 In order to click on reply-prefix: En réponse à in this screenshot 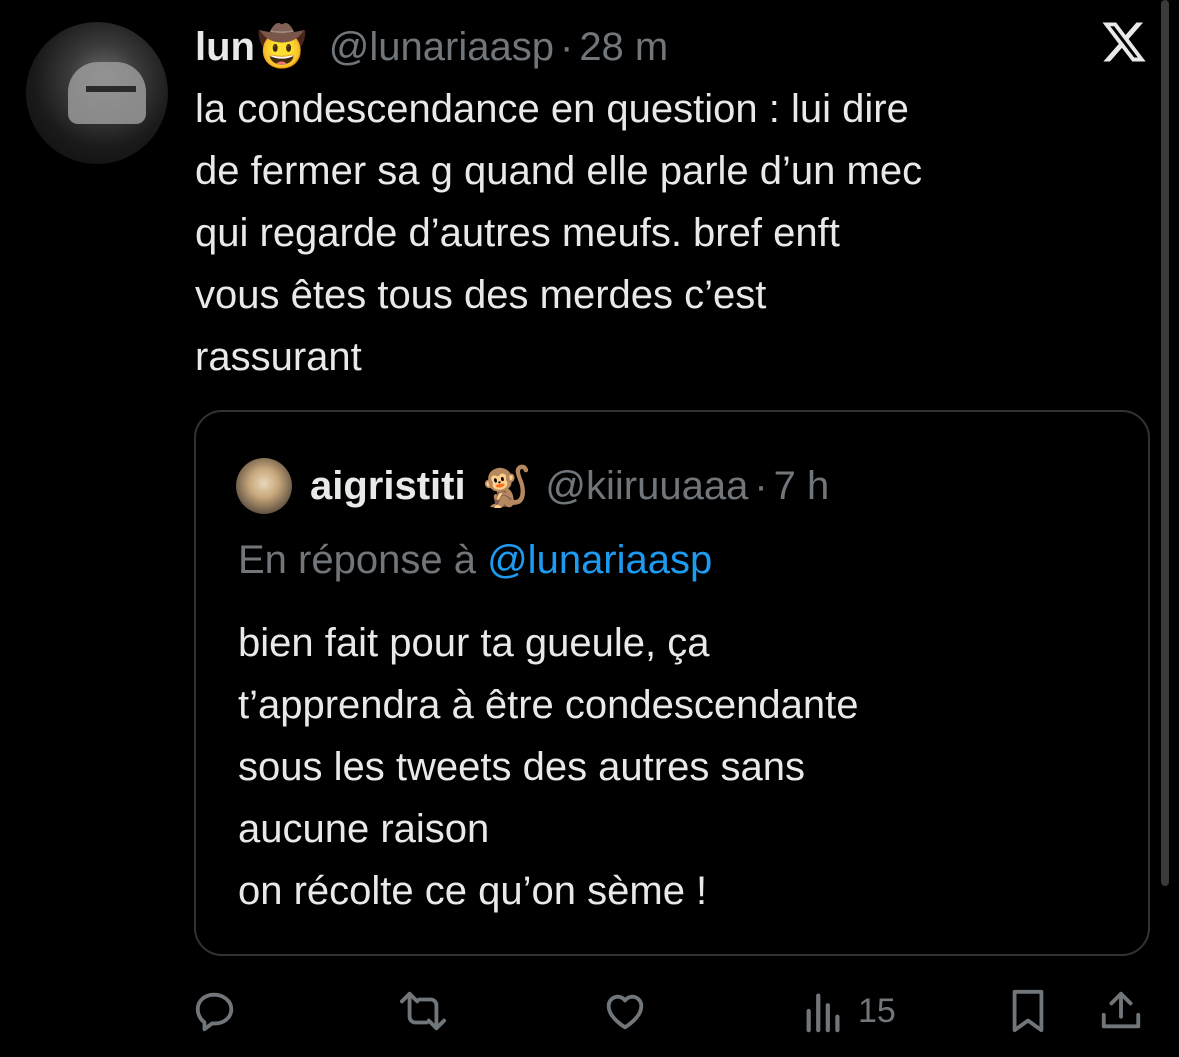, I will do `click(357, 560)`.